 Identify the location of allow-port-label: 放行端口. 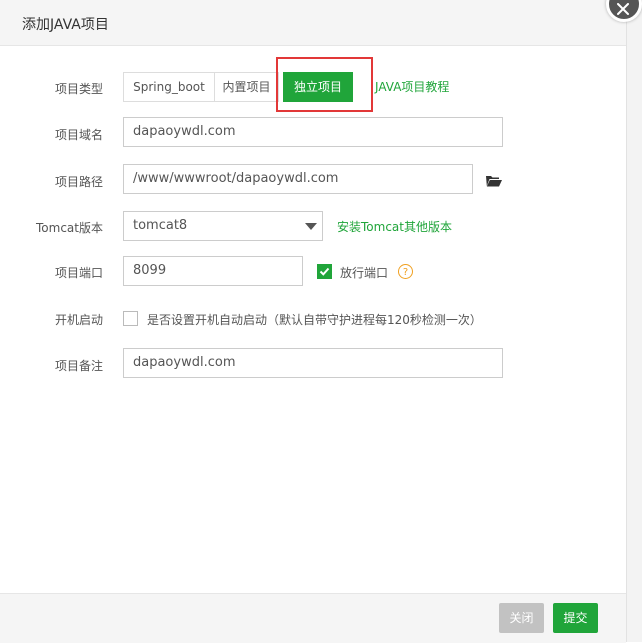
(364, 273).